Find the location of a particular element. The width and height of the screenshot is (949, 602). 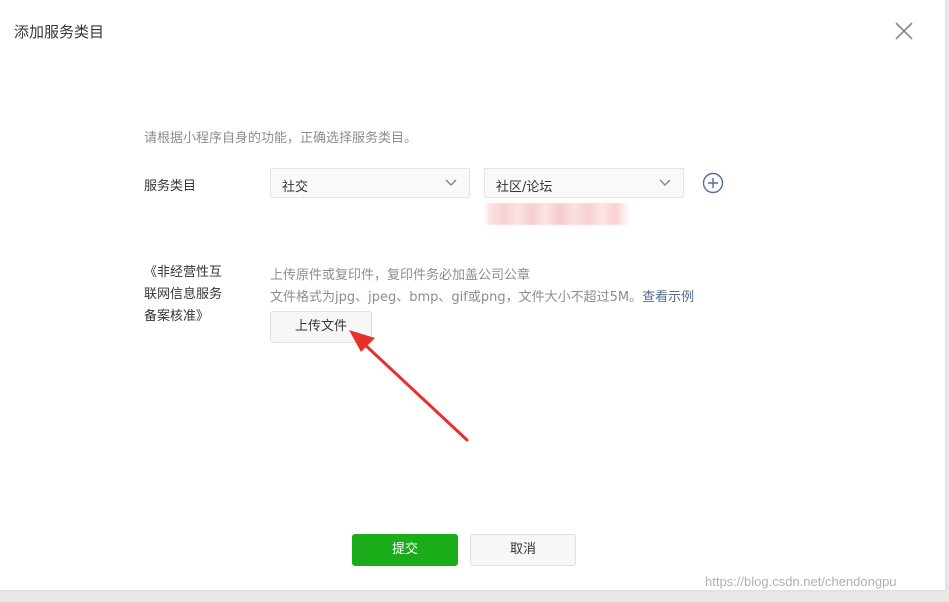

license-label: 《非经营性互 联网信息服务 备案核准》 is located at coordinates (192, 295).